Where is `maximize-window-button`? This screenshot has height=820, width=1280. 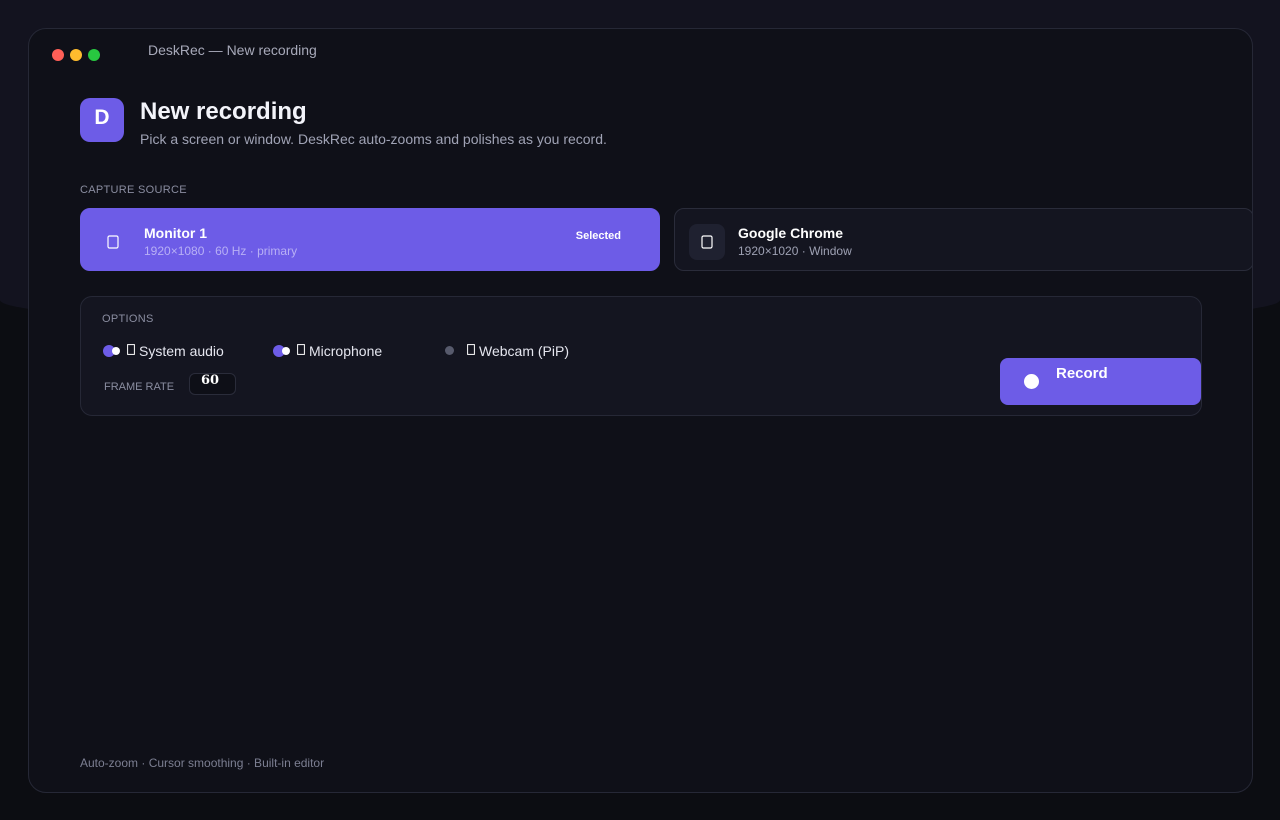
maximize-window-button is located at coordinates (94, 55).